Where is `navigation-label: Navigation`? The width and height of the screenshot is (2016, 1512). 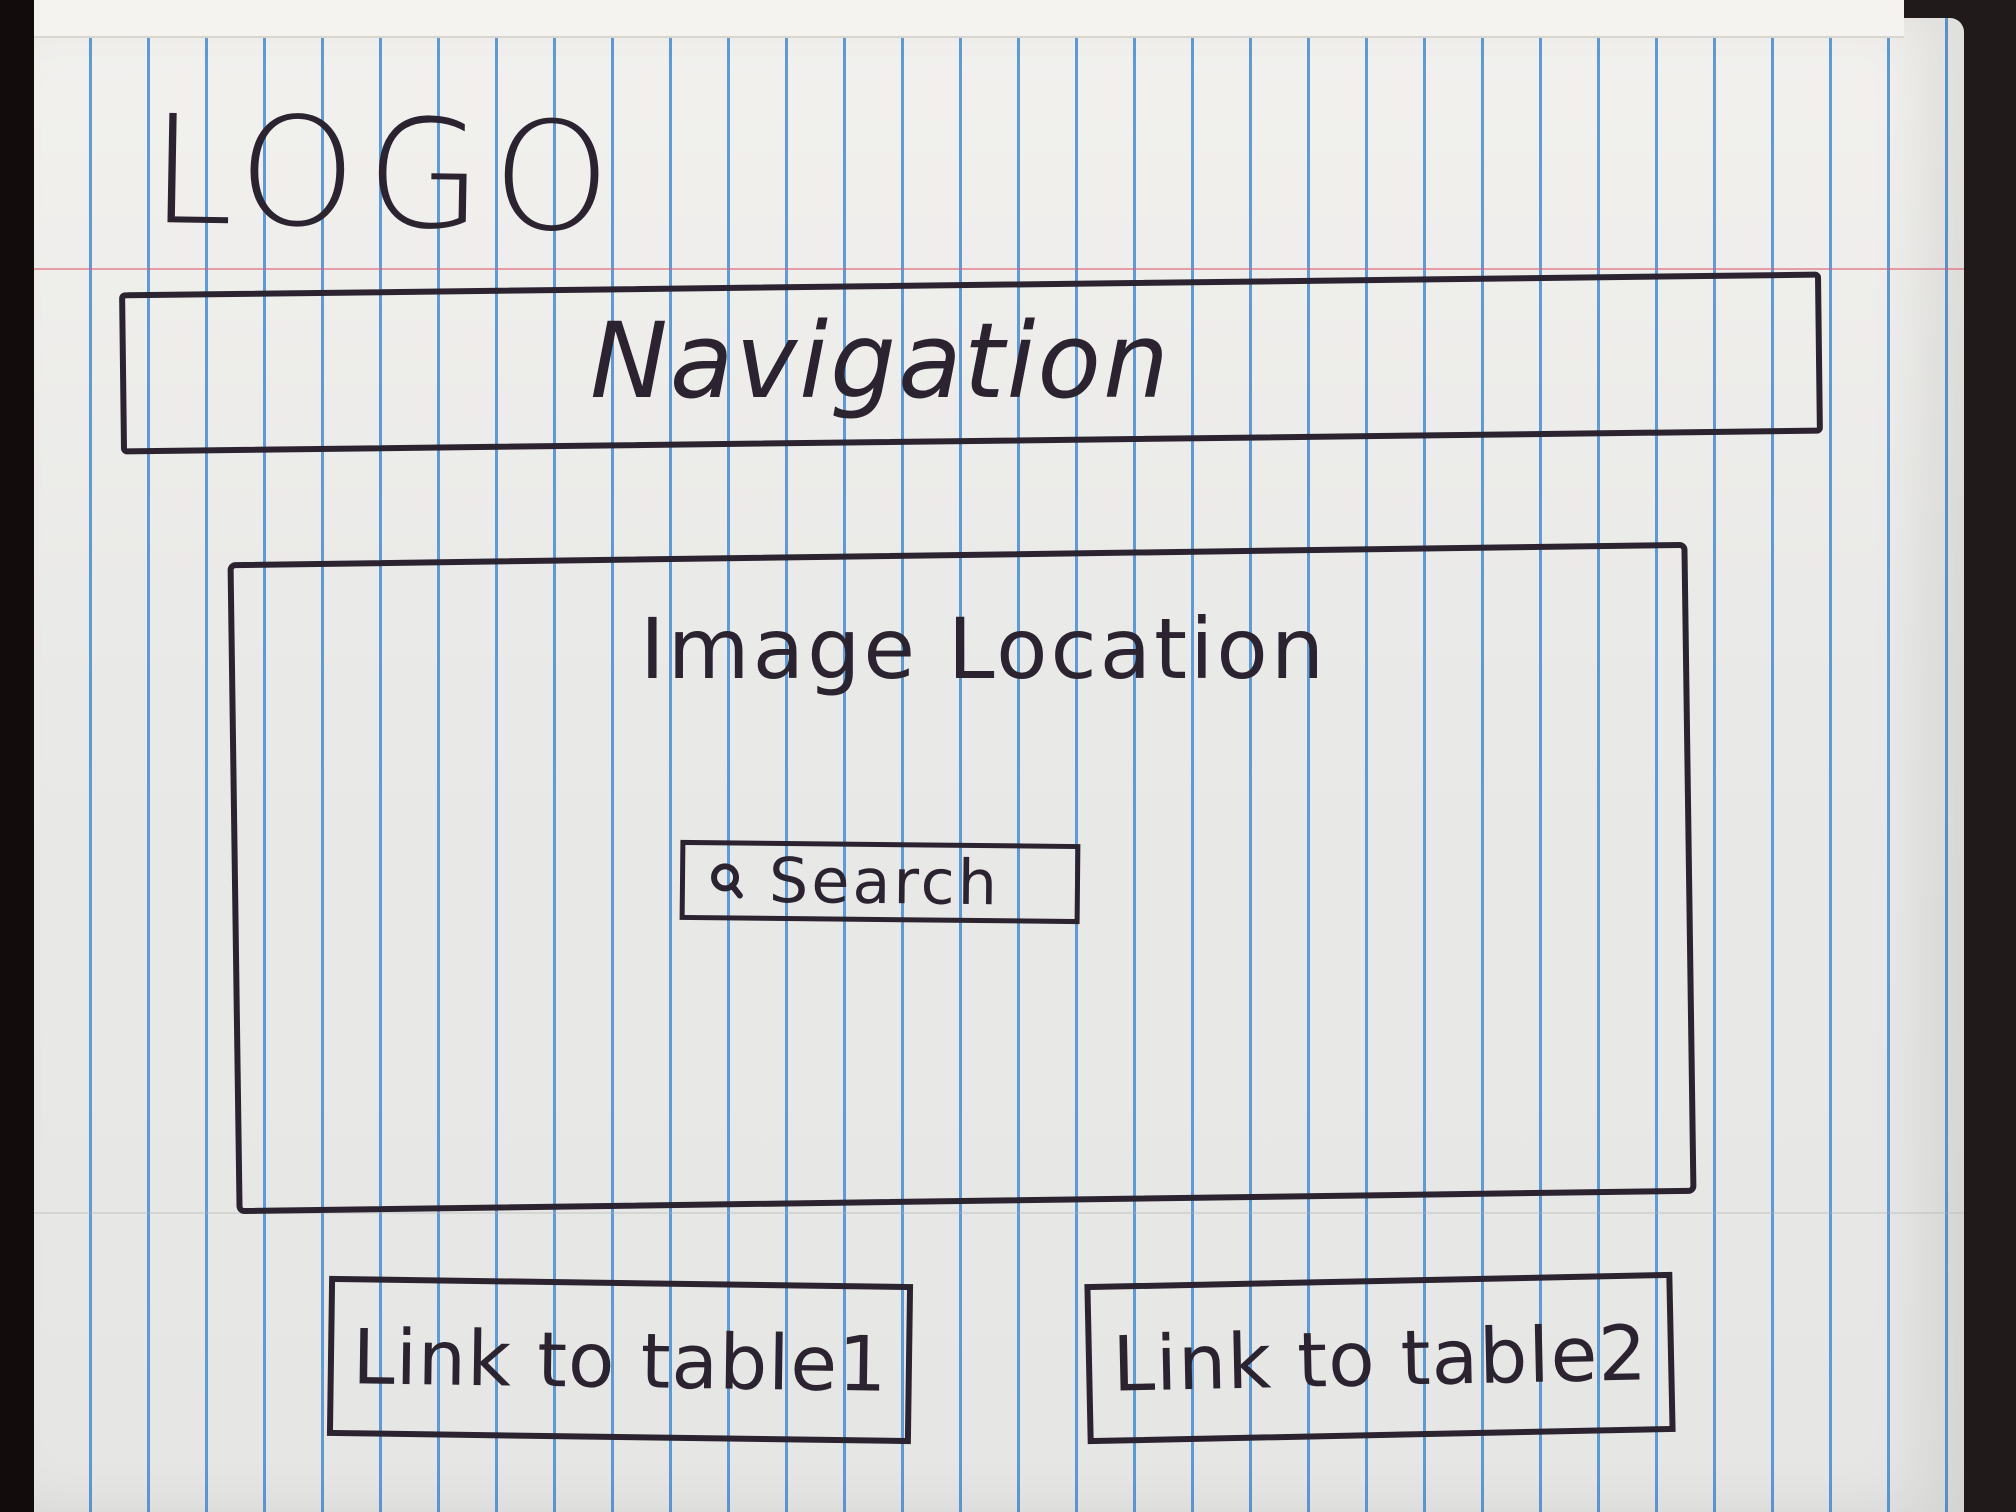 navigation-label: Navigation is located at coordinates (880, 361).